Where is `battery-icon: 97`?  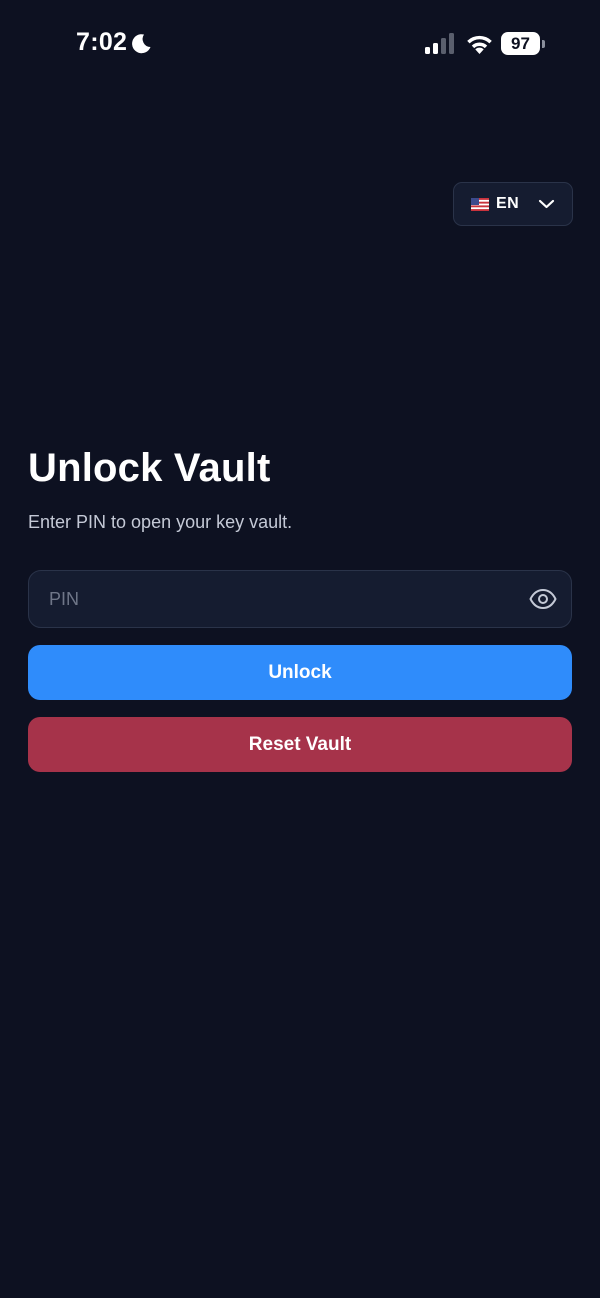 battery-icon: 97 is located at coordinates (523, 43).